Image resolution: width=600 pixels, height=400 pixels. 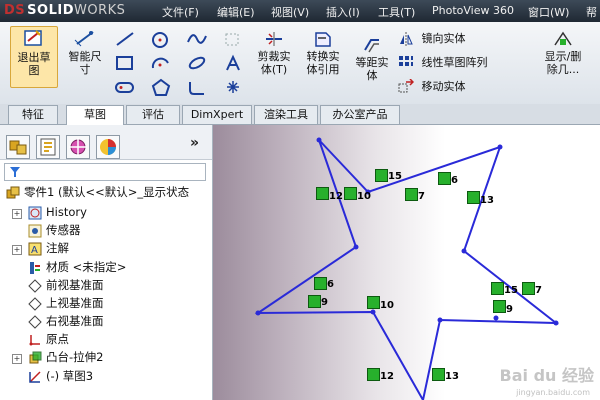 I want to click on point-tool-icon, so click(x=233, y=39).